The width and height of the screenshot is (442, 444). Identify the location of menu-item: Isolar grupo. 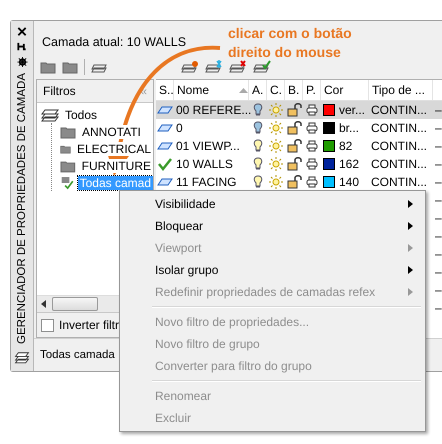
(272, 270).